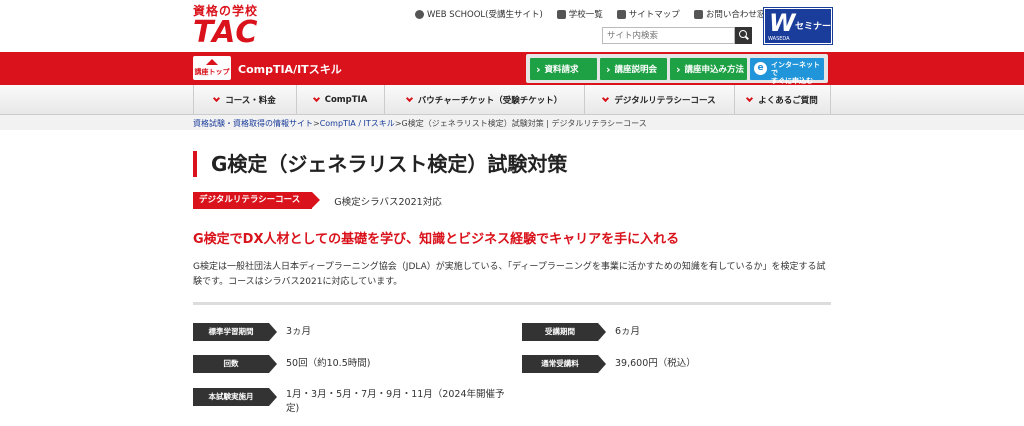  What do you see at coordinates (235, 332) in the screenshot?
I see `info-label: 標準学習期間` at bounding box center [235, 332].